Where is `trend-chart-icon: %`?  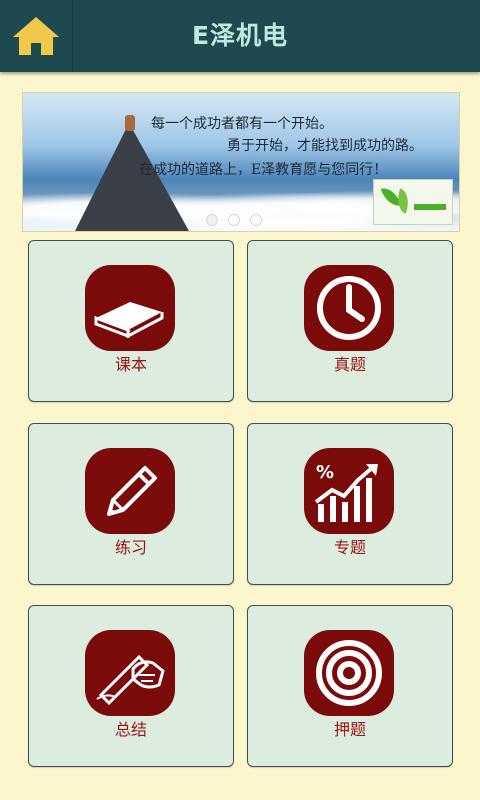
trend-chart-icon: % is located at coordinates (349, 491).